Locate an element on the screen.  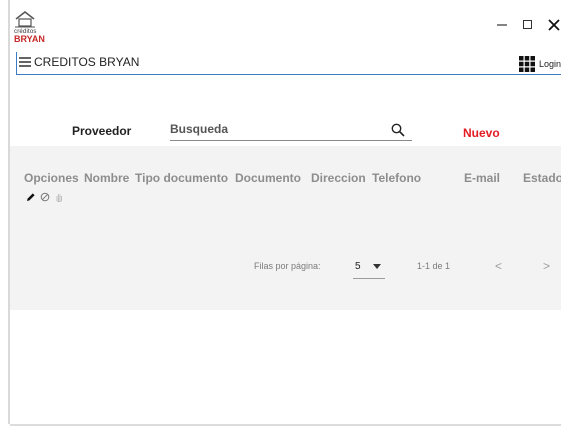
column-header-opciones: Opciones is located at coordinates (51, 178).